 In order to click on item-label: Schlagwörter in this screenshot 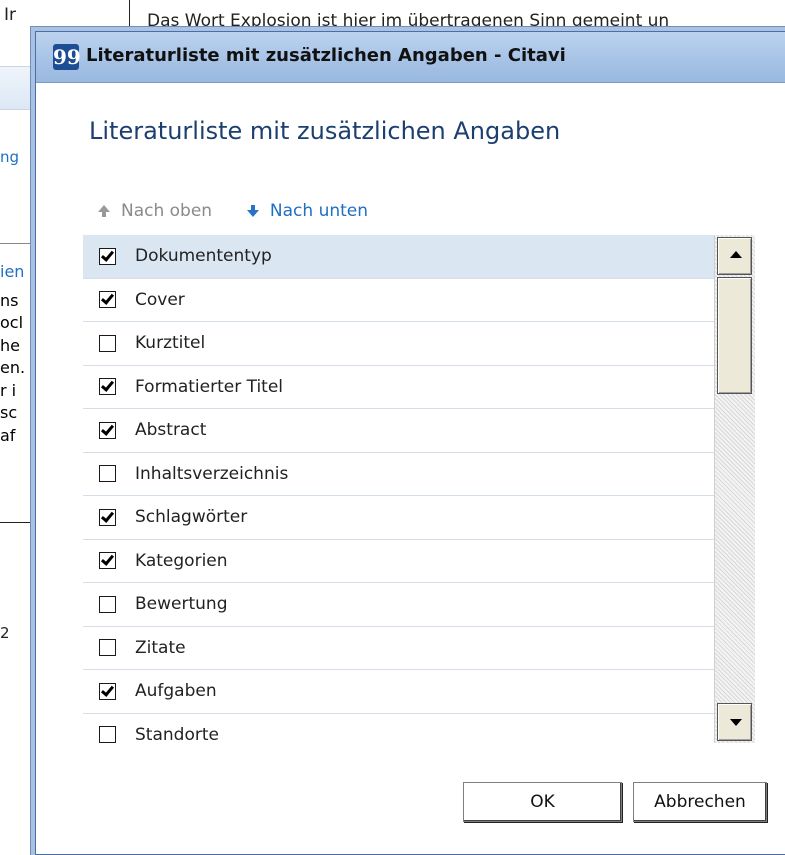, I will do `click(191, 517)`.